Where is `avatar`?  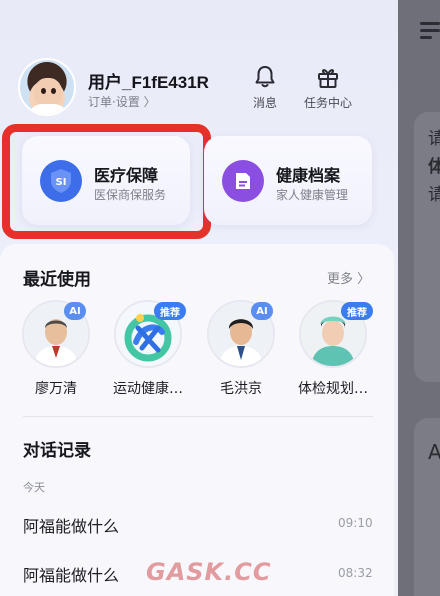
avatar is located at coordinates (47, 87).